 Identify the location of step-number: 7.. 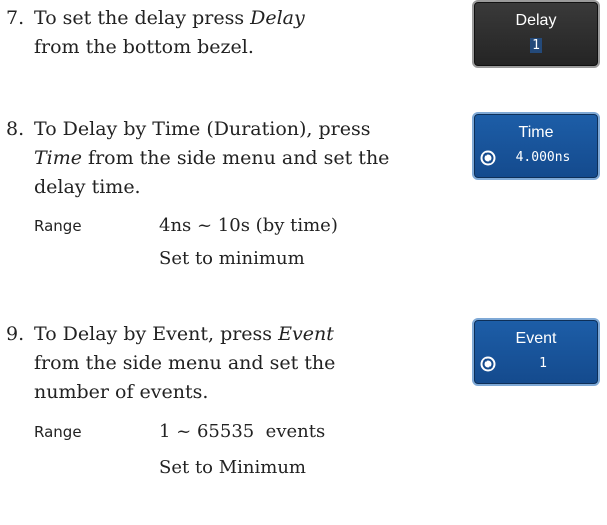
(15, 18).